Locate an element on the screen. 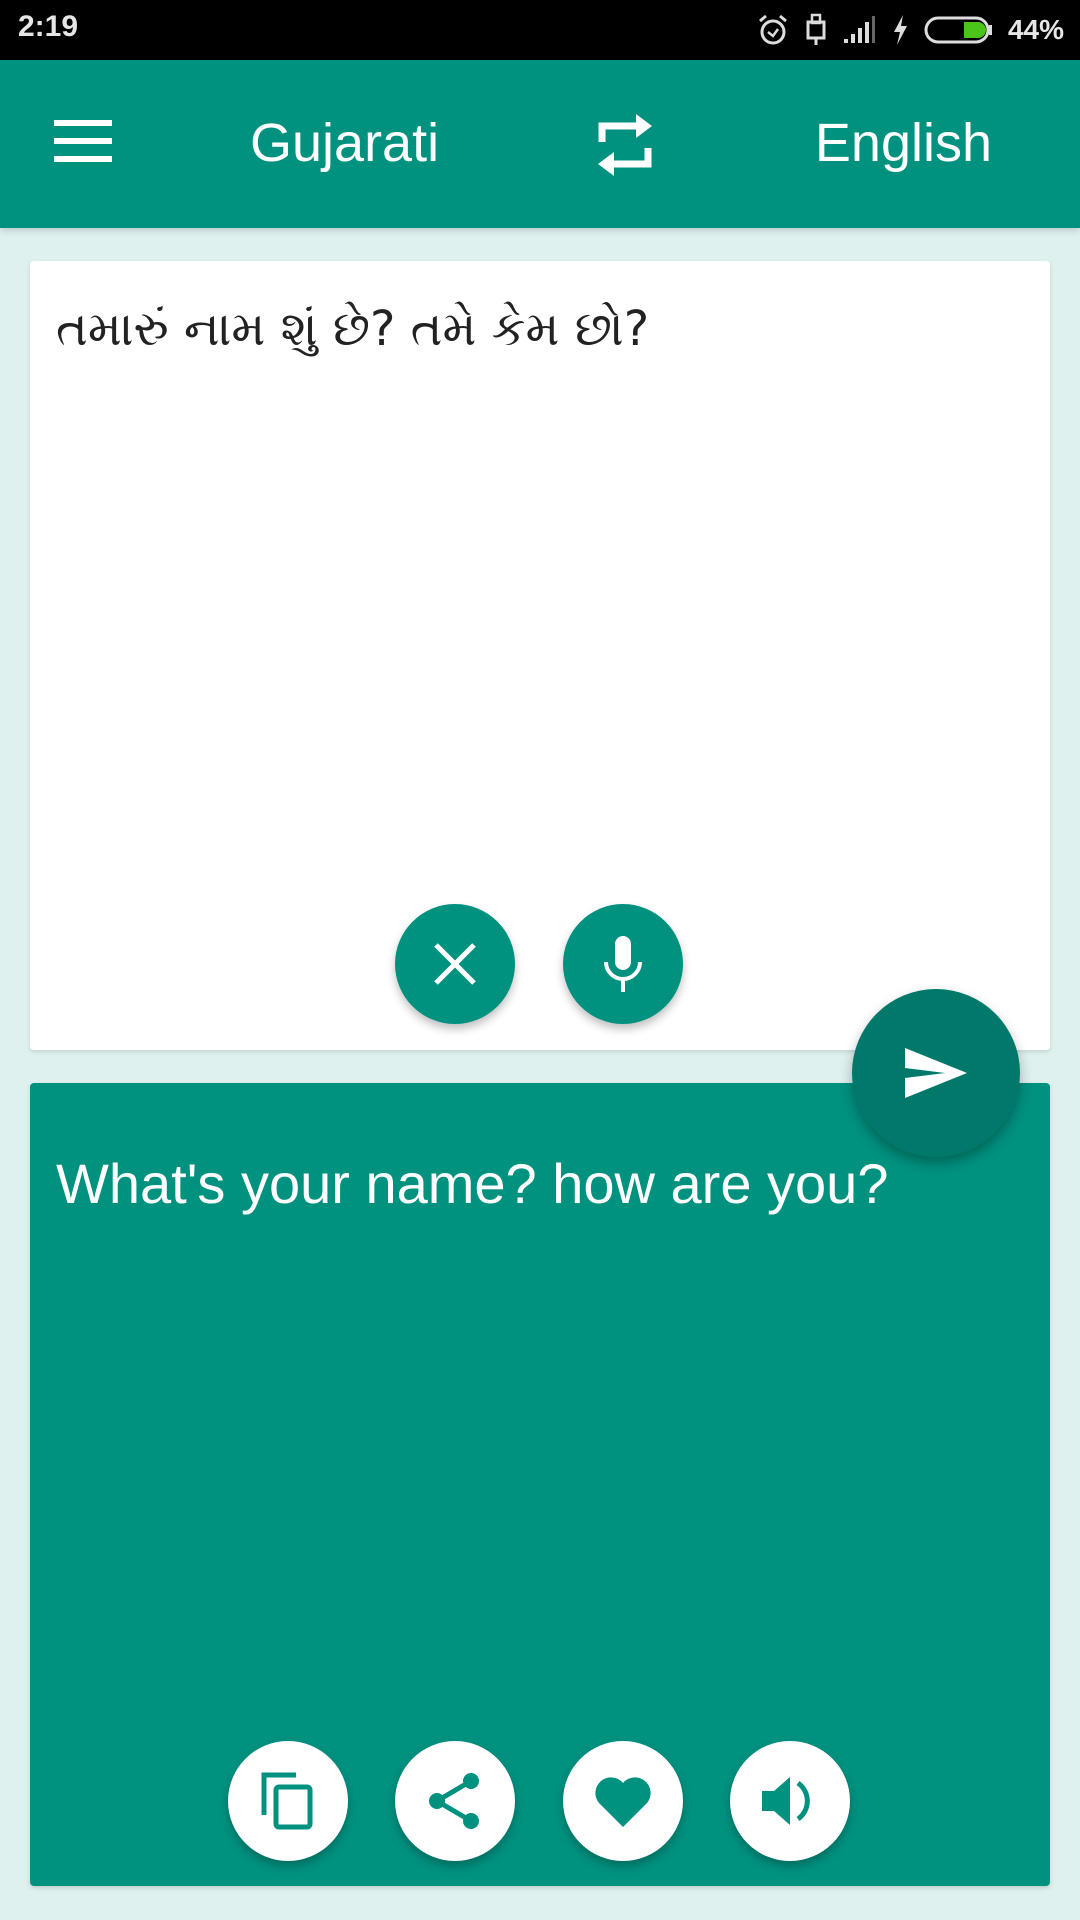 The height and width of the screenshot is (1920, 1080). heart-icon is located at coordinates (623, 1802).